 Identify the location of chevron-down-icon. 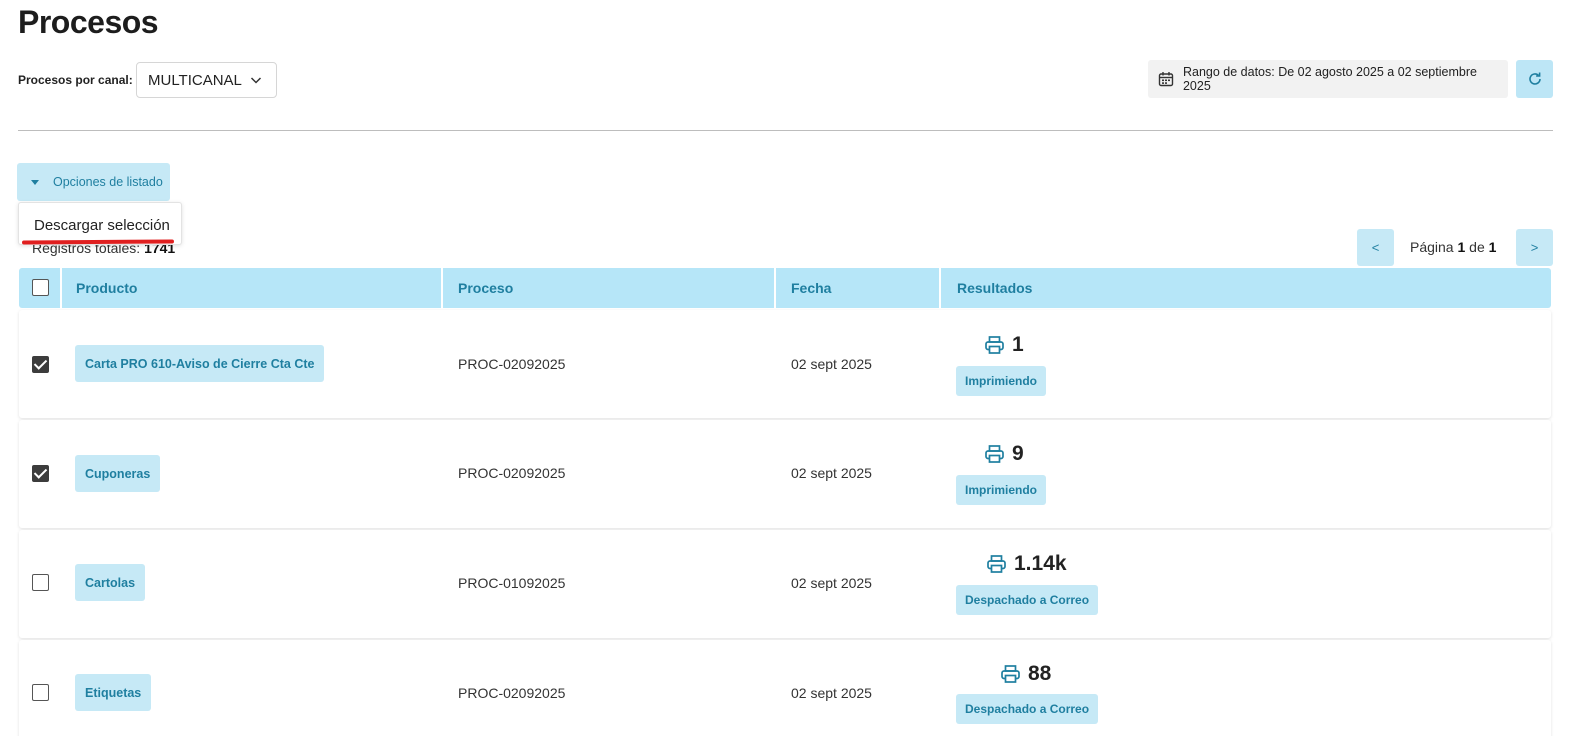
(256, 80).